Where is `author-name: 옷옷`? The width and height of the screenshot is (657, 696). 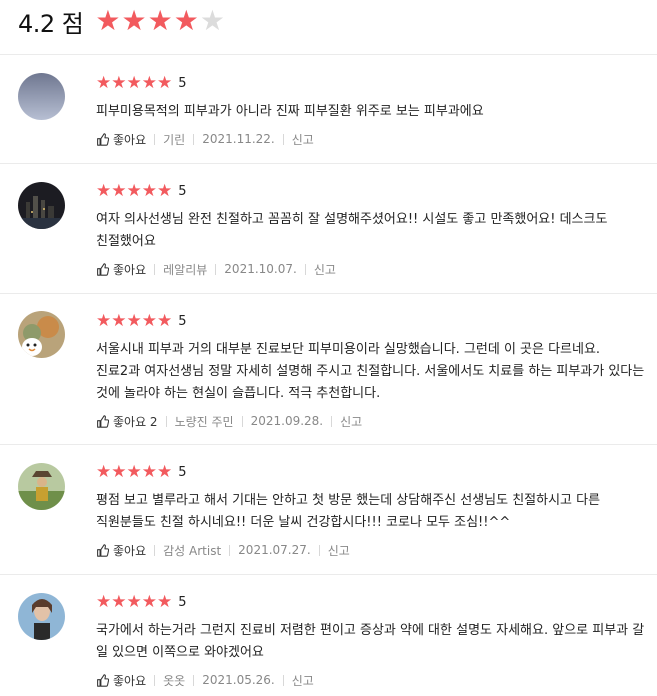
author-name: 옷옷 is located at coordinates (174, 680).